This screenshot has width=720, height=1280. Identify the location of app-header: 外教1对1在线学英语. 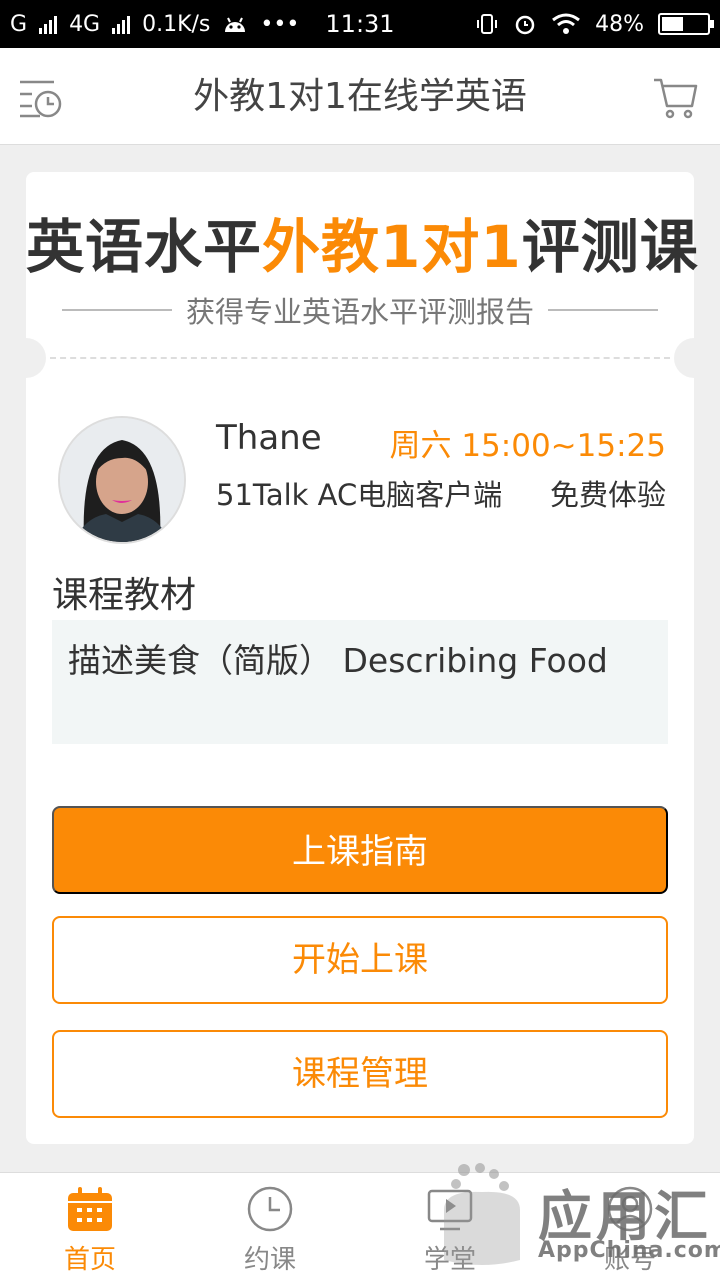
(360, 96).